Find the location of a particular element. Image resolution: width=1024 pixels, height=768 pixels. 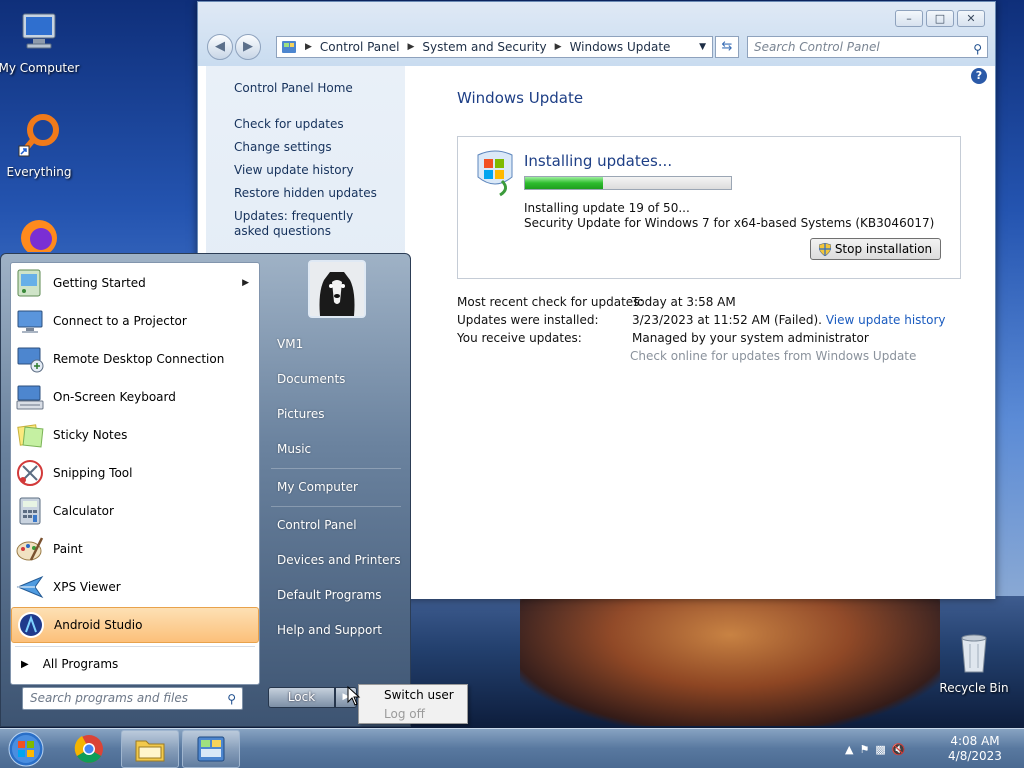

network-icon: ▩ is located at coordinates (880, 749).